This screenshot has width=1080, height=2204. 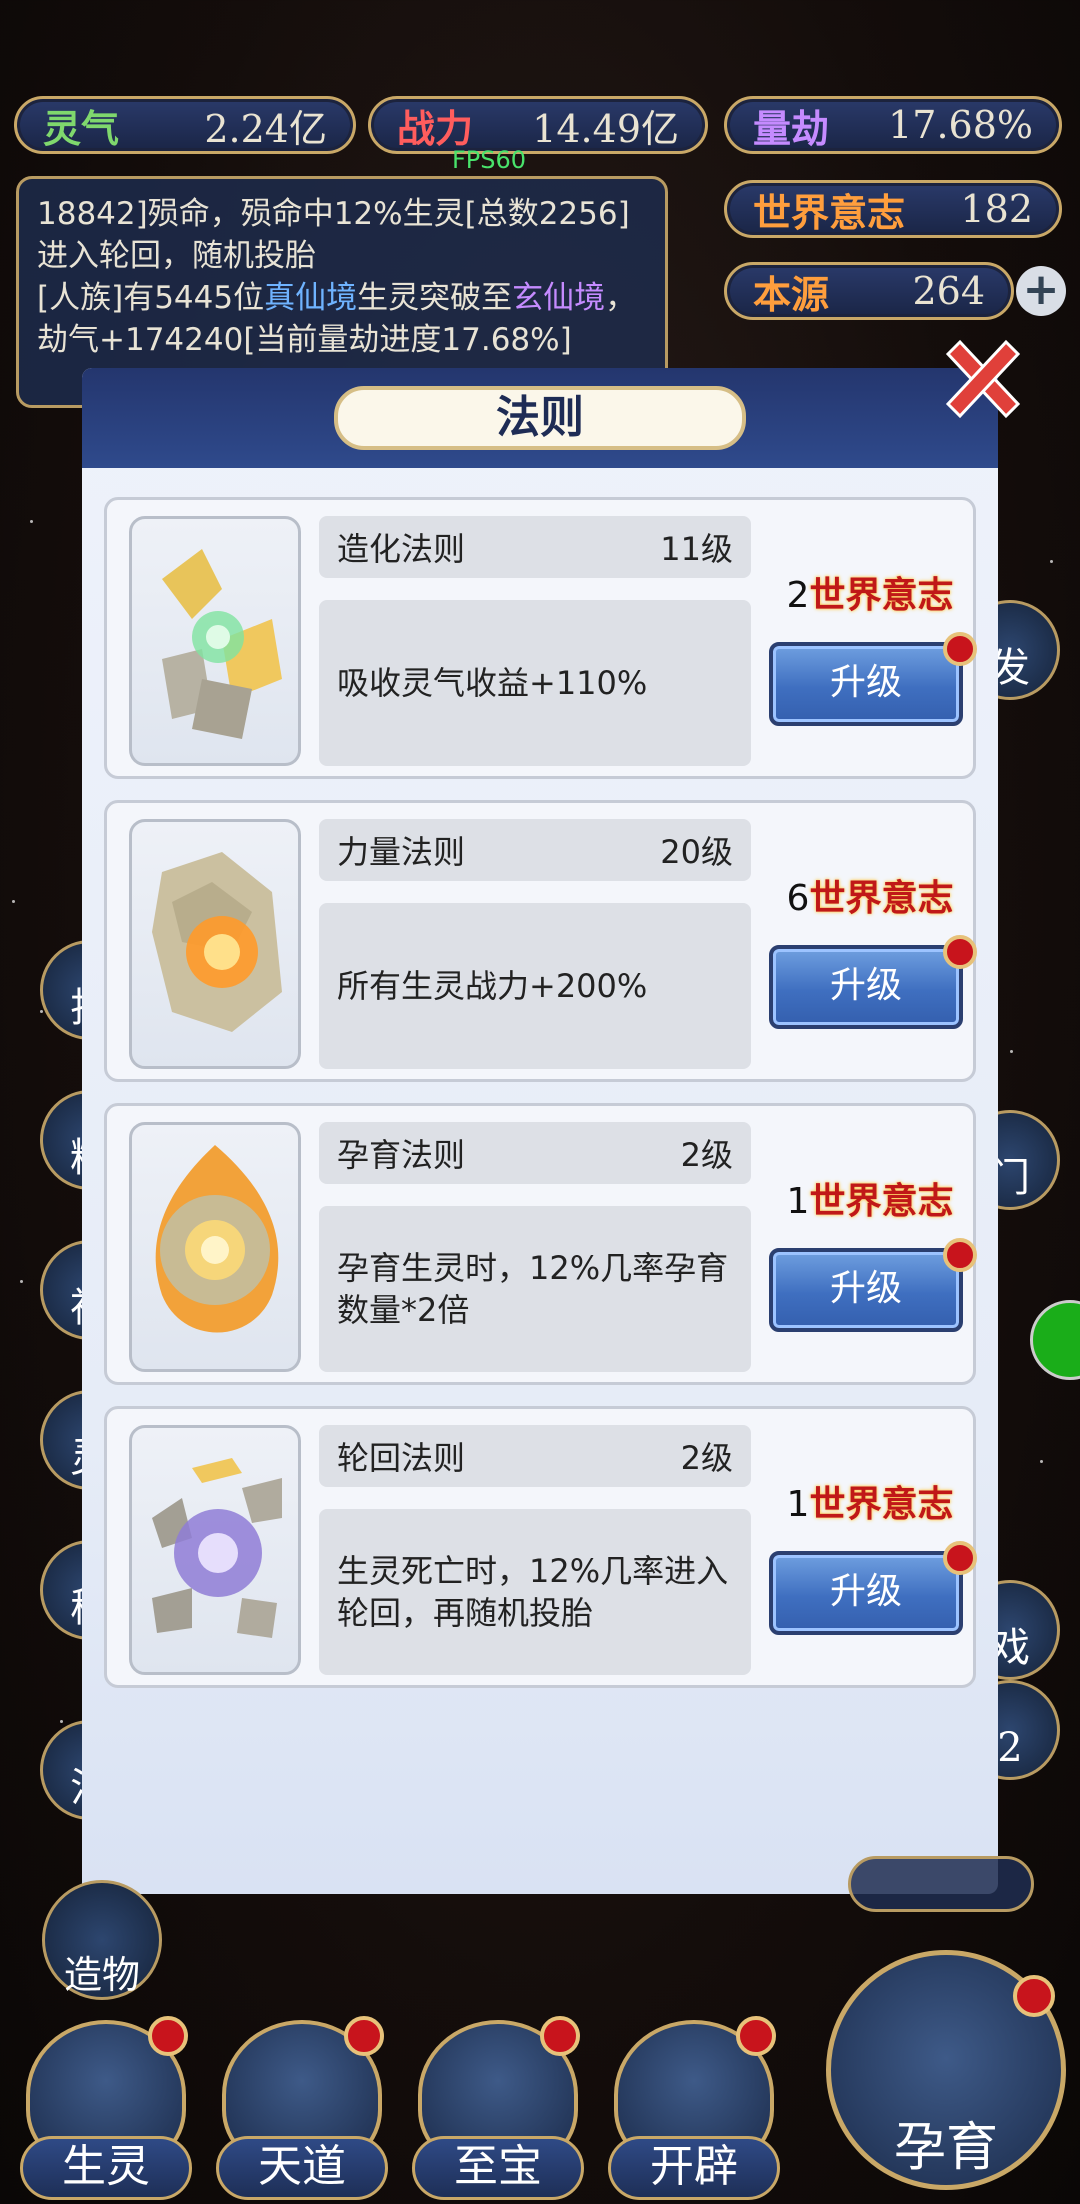 I want to click on law-level: 20级, so click(x=696, y=852).